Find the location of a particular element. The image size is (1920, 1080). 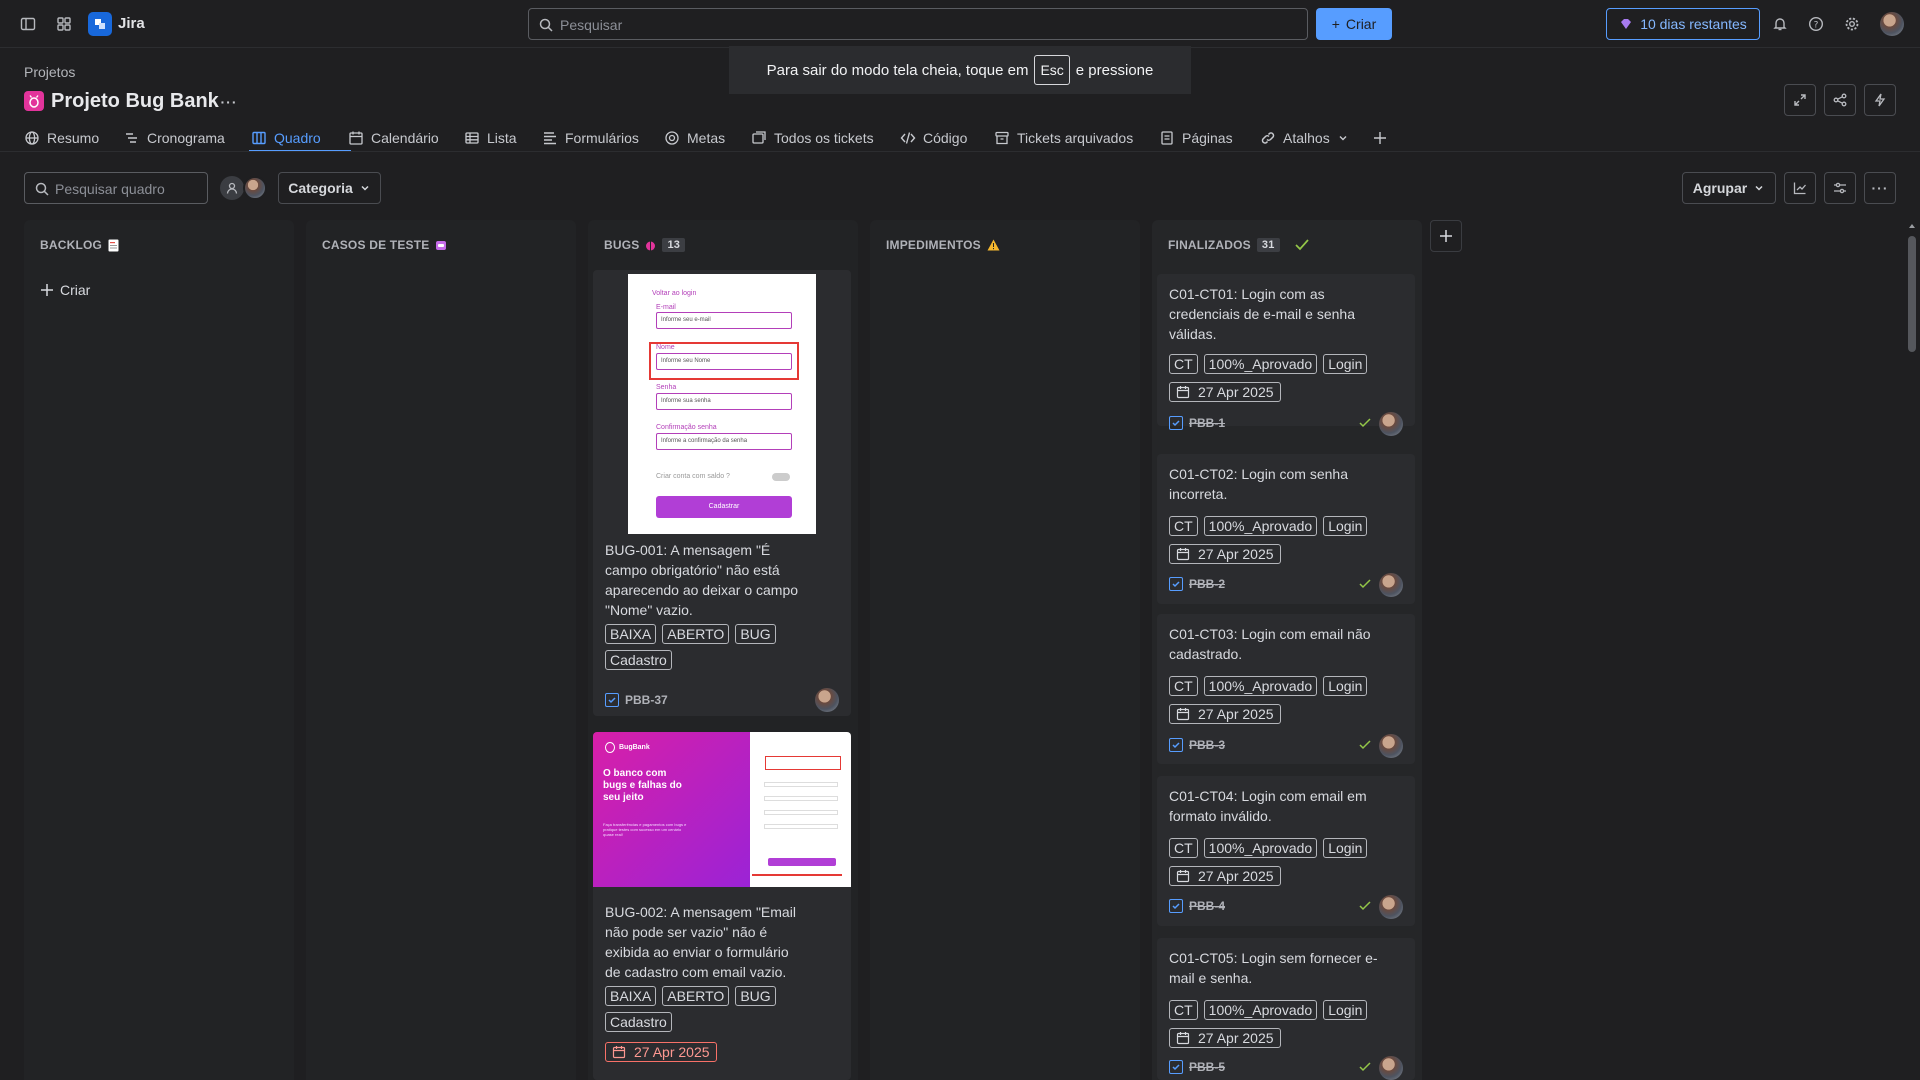

tab-resumo: Resumo is located at coordinates (61, 138).